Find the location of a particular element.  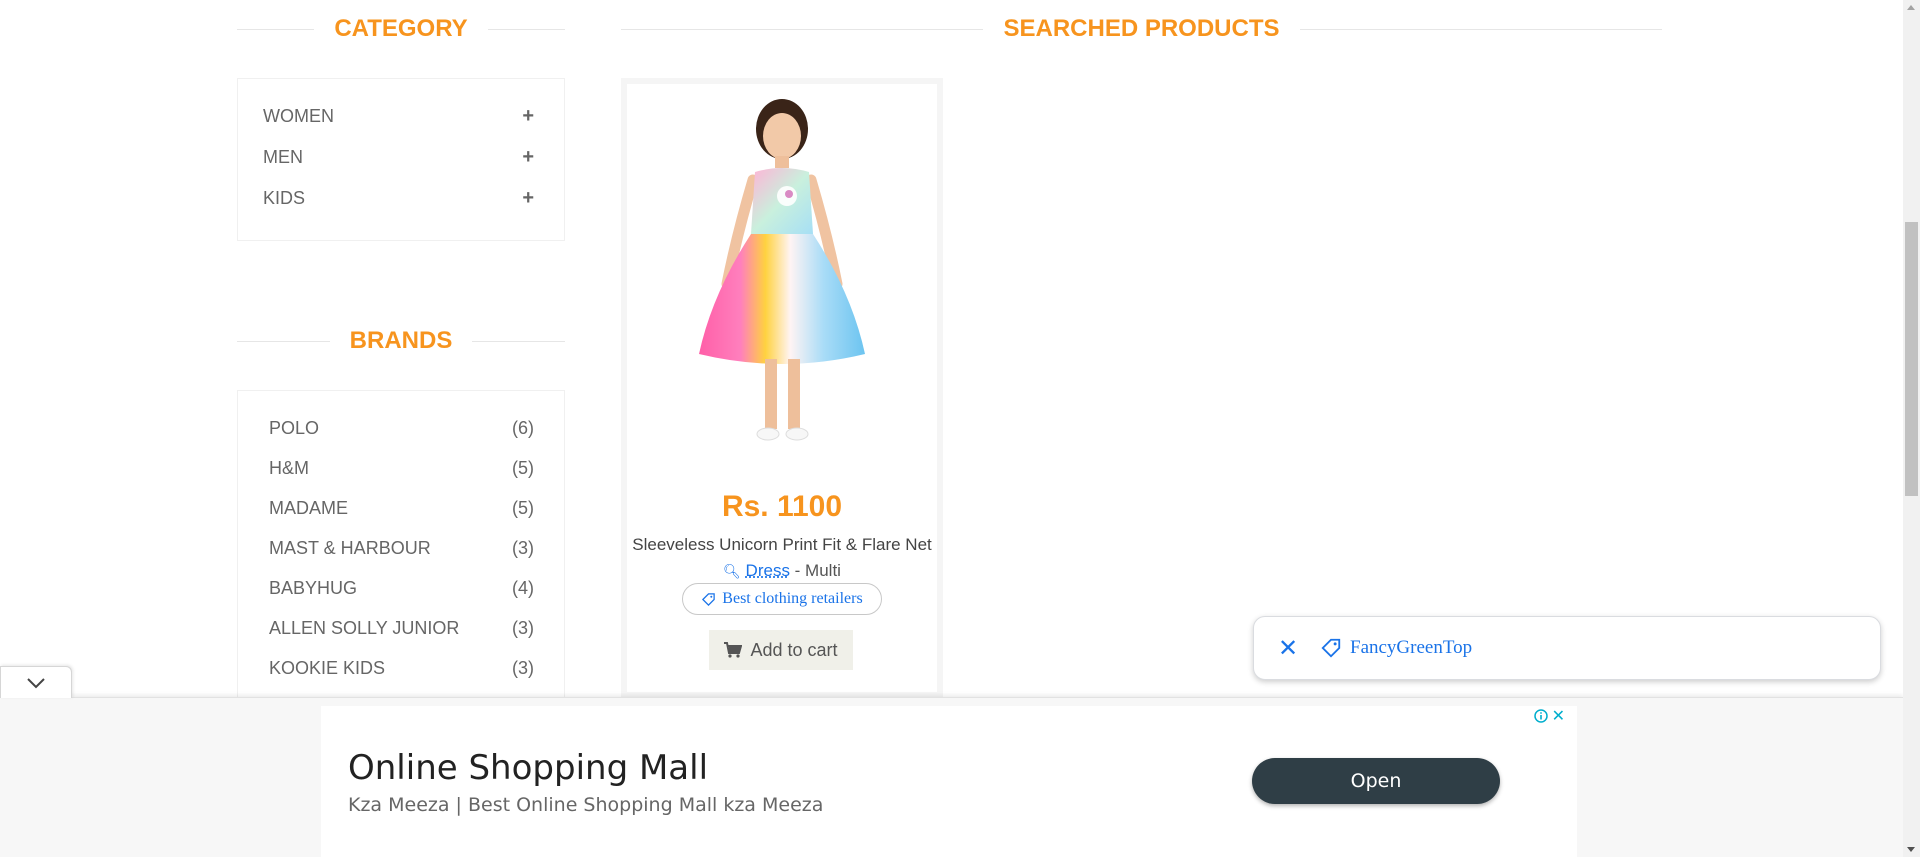

category-item-kids: KIDS + is located at coordinates (398, 198).